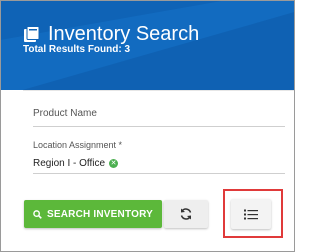 The height and width of the screenshot is (252, 320). What do you see at coordinates (159, 126) in the screenshot?
I see `product-name-underline` at bounding box center [159, 126].